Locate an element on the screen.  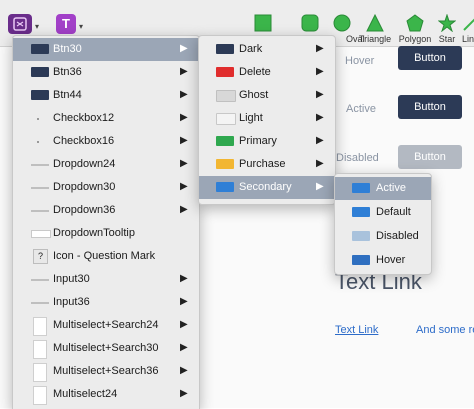
menu-item-label: Multiselect24 is located at coordinates (85, 394).